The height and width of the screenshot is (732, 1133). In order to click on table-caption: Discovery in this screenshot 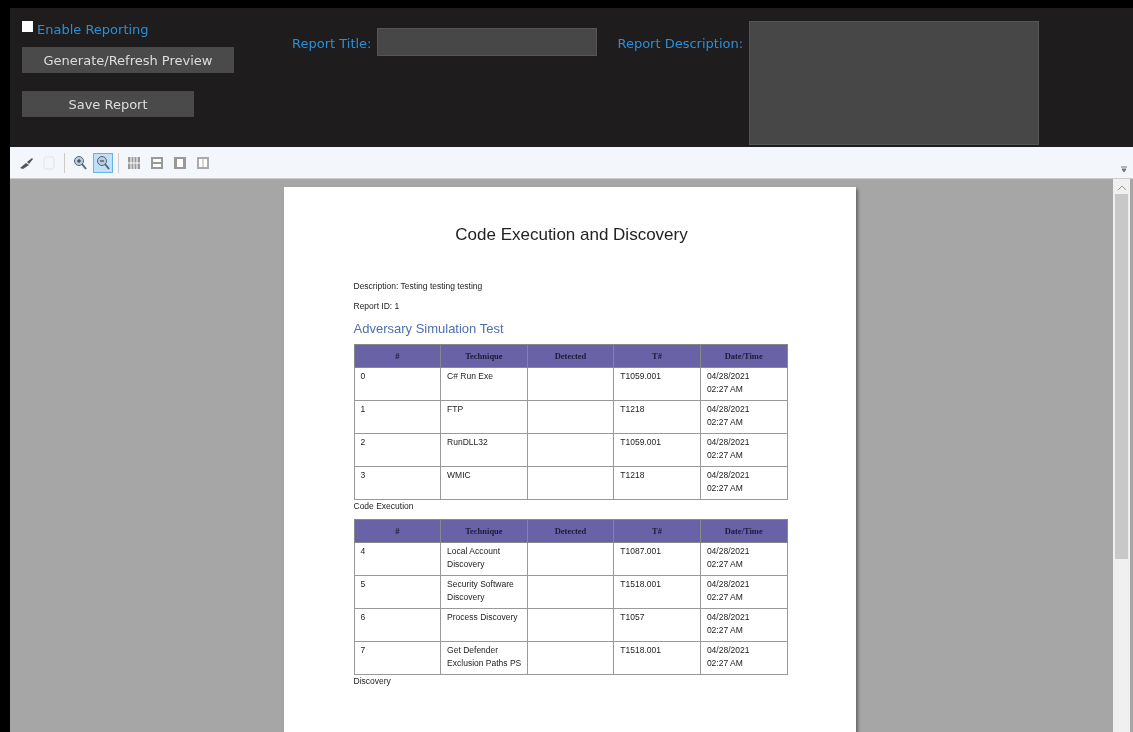, I will do `click(372, 681)`.